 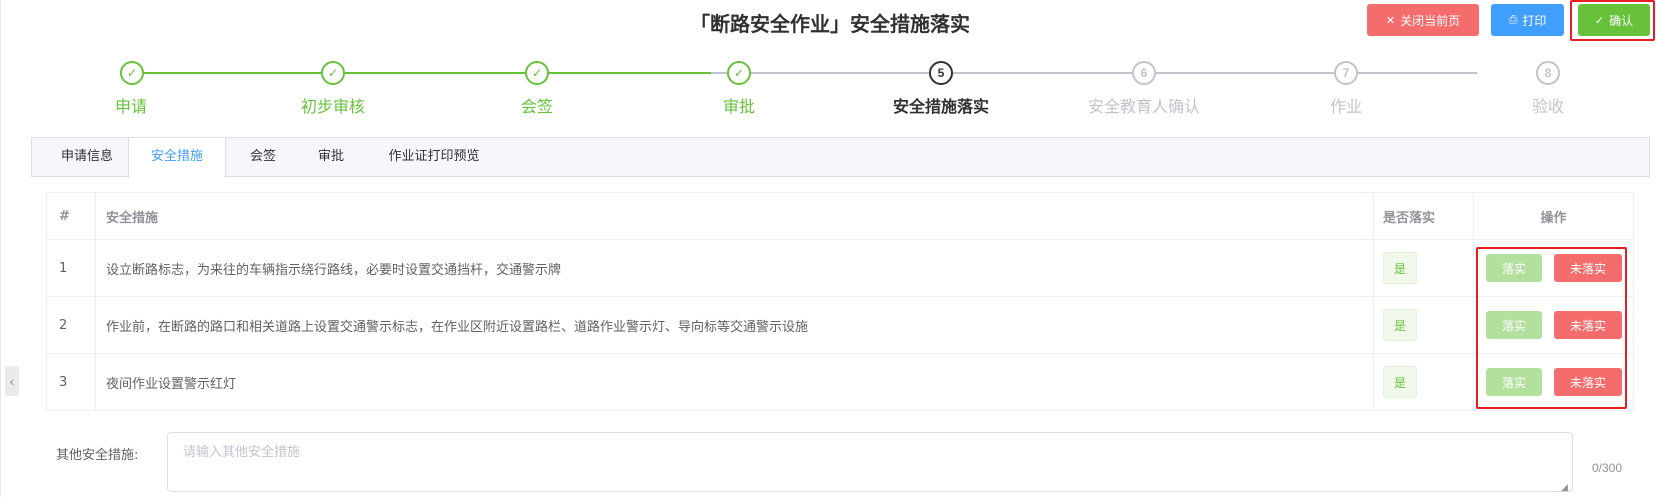 I want to click on step-8-label: 验收, so click(x=1547, y=106).